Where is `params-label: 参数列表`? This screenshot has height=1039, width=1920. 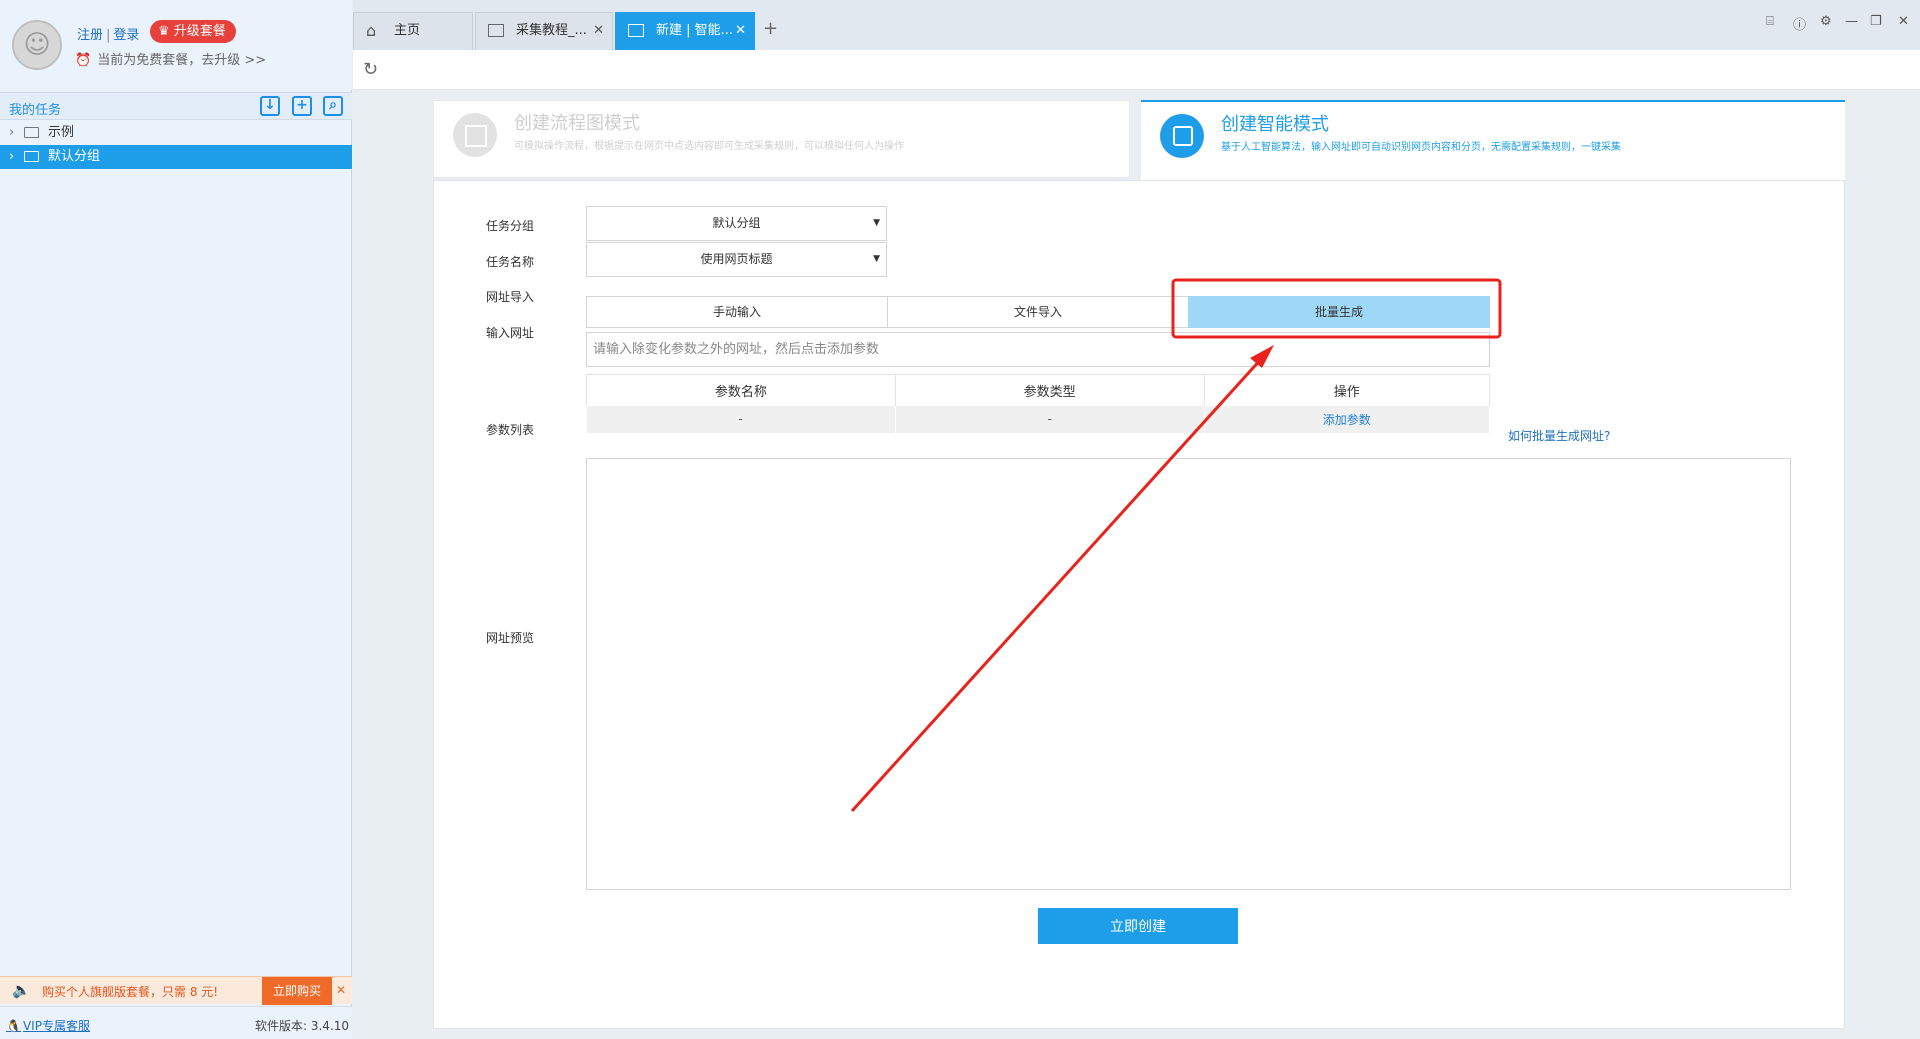
params-label: 参数列表 is located at coordinates (510, 430).